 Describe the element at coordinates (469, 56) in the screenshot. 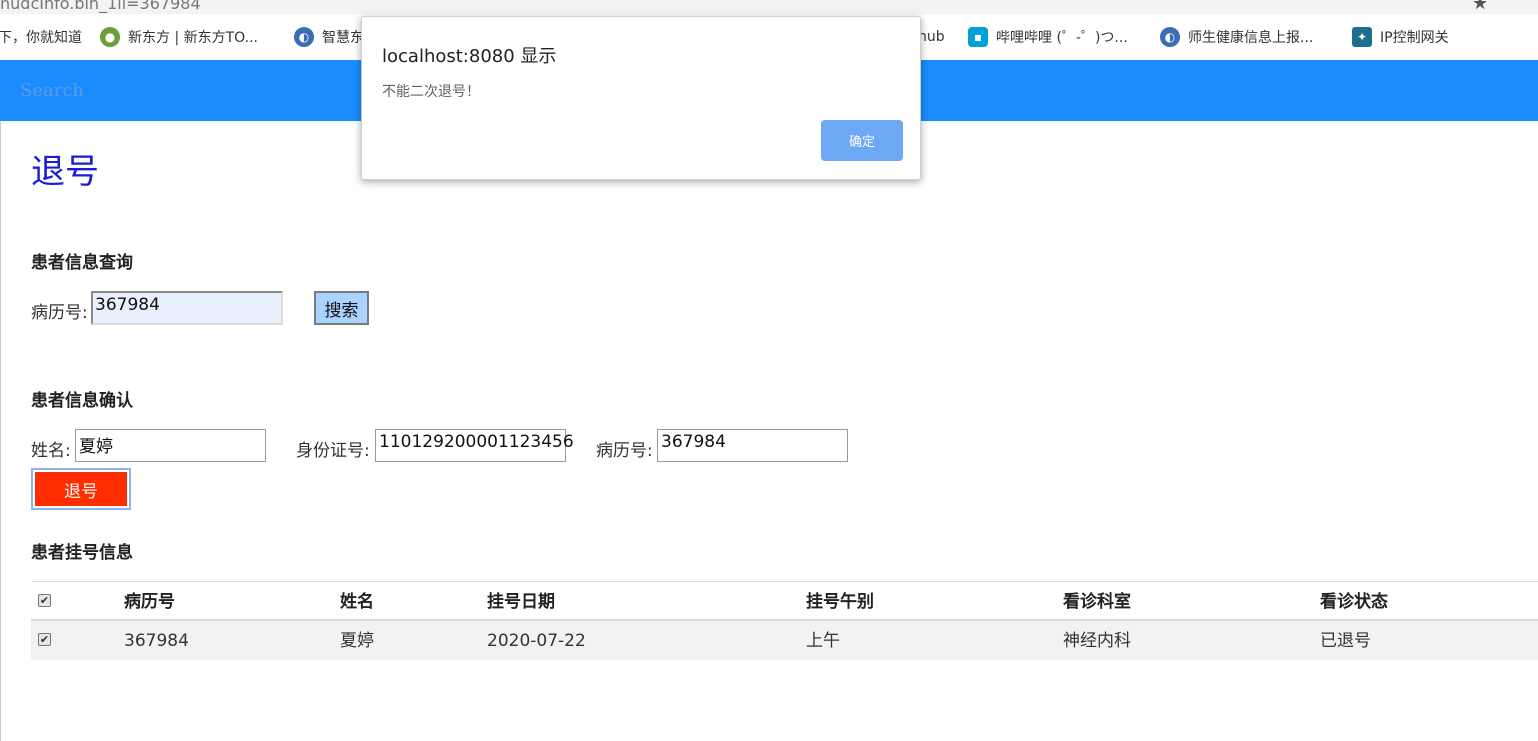

I see `dialog-title: localhost:8080 显示` at that location.